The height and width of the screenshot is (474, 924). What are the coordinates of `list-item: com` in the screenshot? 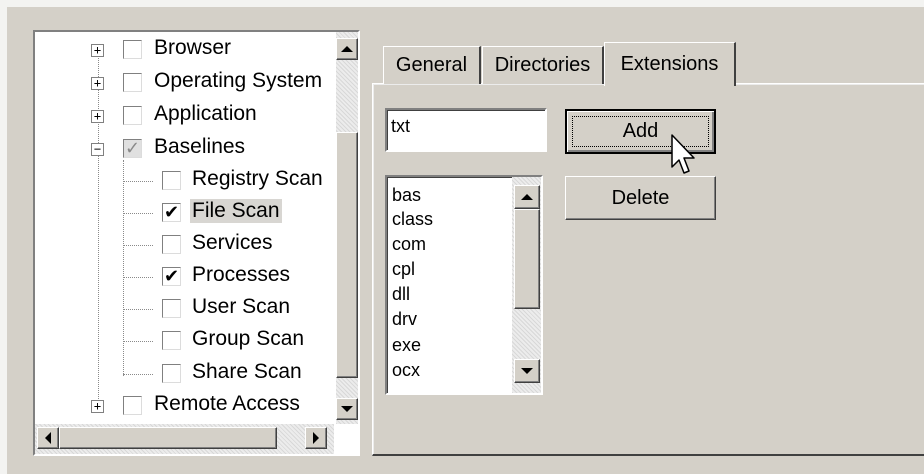 It's located at (409, 244).